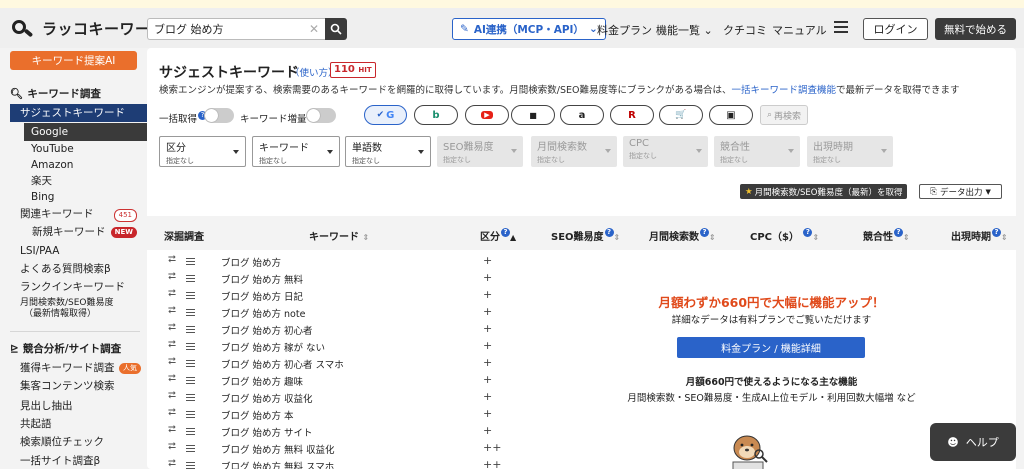  What do you see at coordinates (487, 115) in the screenshot?
I see `engine-youtube-button: ▶` at bounding box center [487, 115].